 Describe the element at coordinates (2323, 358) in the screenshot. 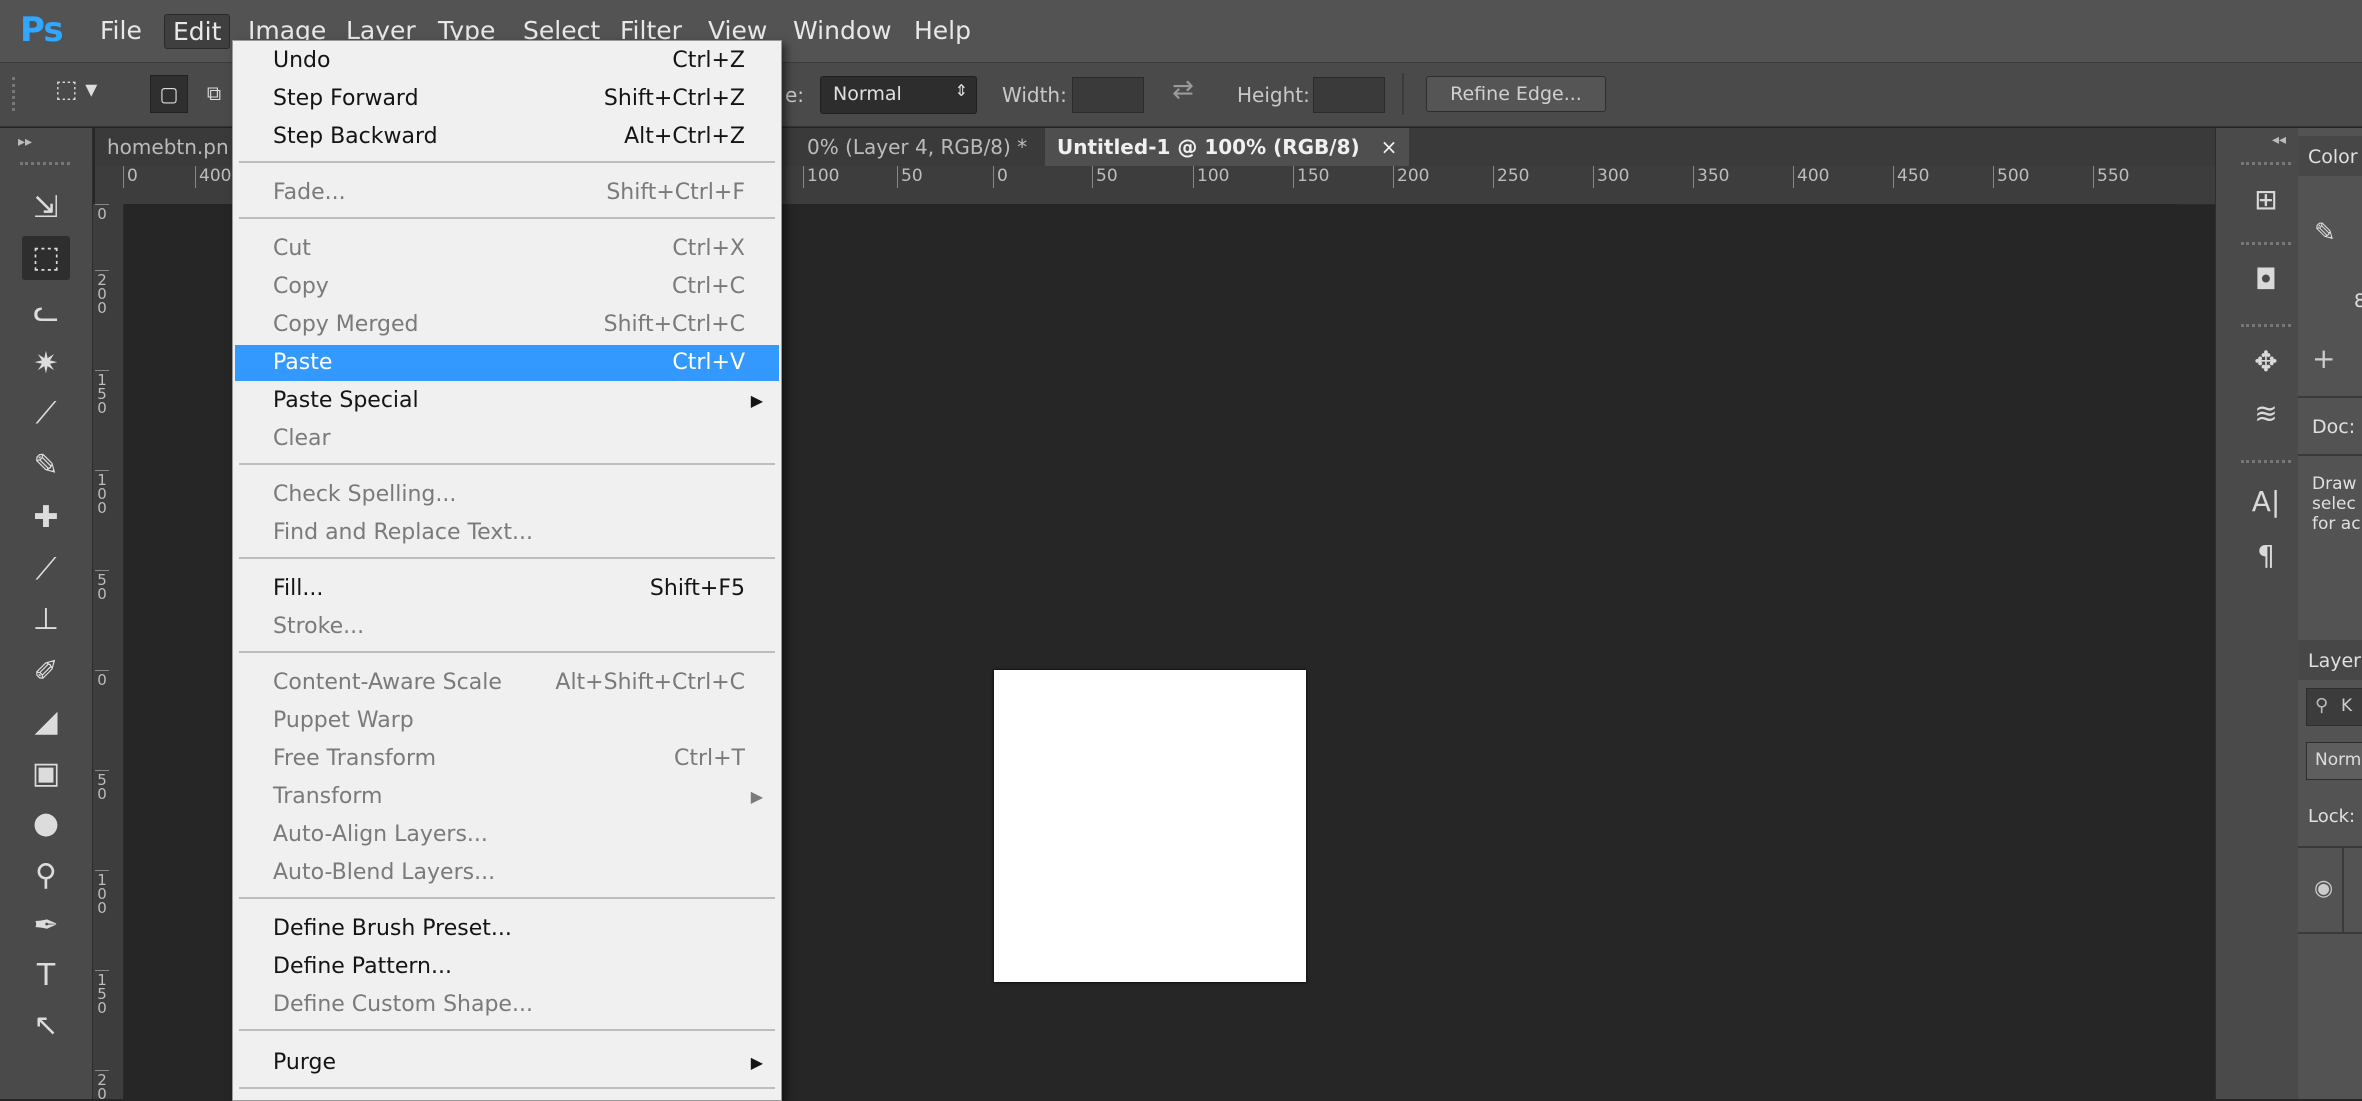

I see `crosshair-icon: +` at that location.